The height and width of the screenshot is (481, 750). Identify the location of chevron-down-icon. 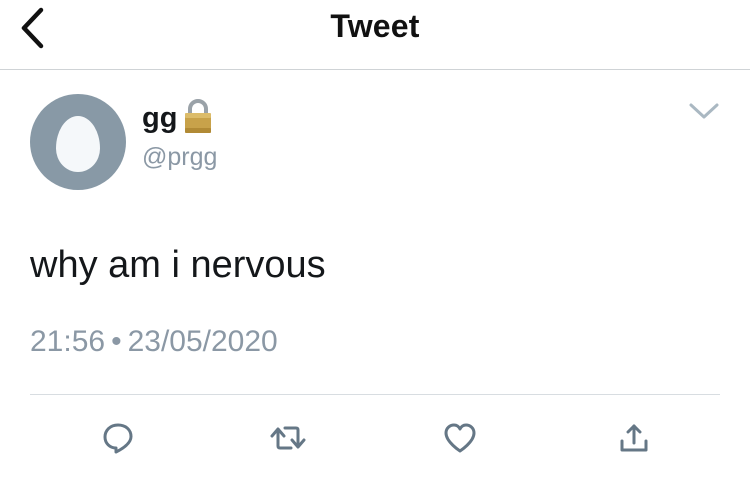
(704, 111).